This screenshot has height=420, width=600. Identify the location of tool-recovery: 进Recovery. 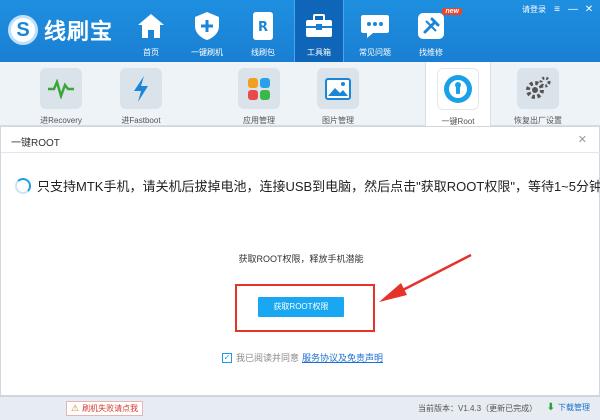
(61, 94).